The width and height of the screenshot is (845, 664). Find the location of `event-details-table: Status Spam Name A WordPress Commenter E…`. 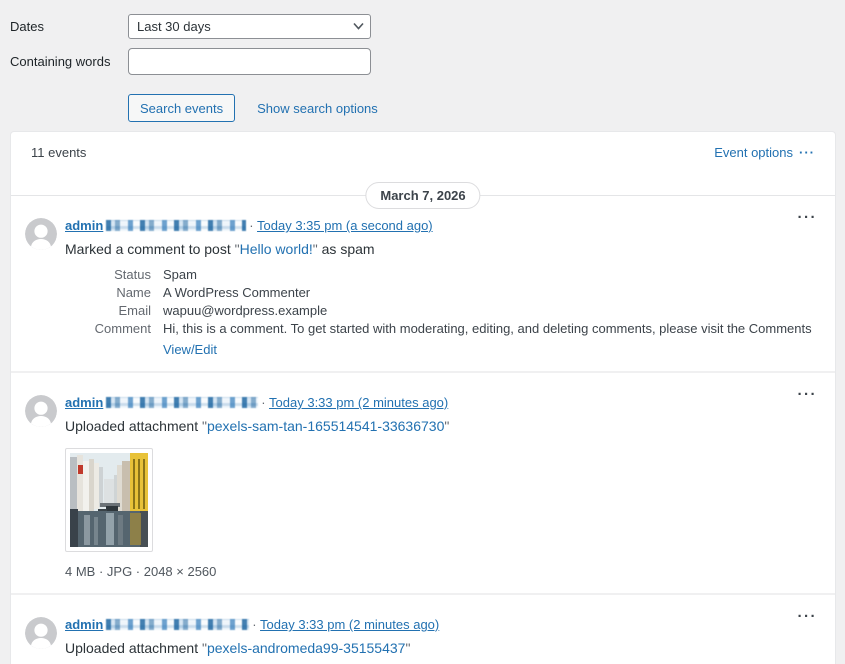

event-details-table: Status Spam Name A WordPress Commenter E… is located at coordinates (440, 312).